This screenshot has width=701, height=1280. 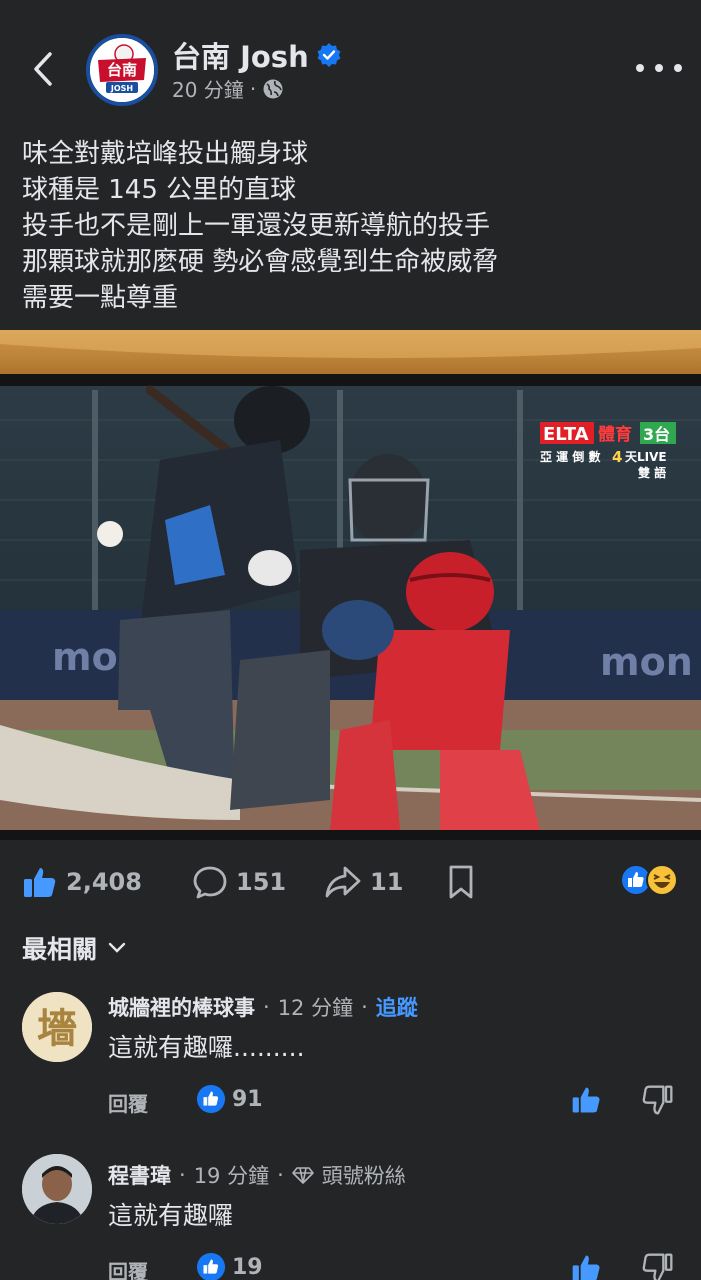 I want to click on follow-button: 追蹤, so click(x=397, y=1007).